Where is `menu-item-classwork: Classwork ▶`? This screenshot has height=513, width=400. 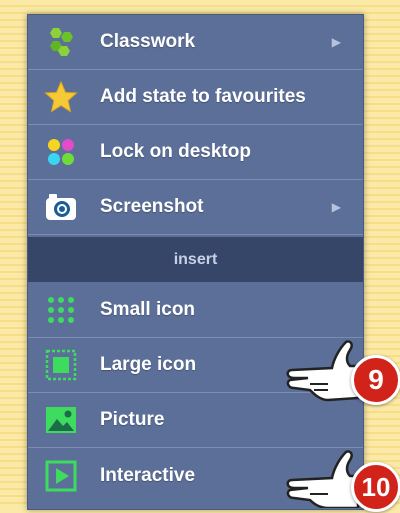 menu-item-classwork: Classwork ▶ is located at coordinates (195, 42).